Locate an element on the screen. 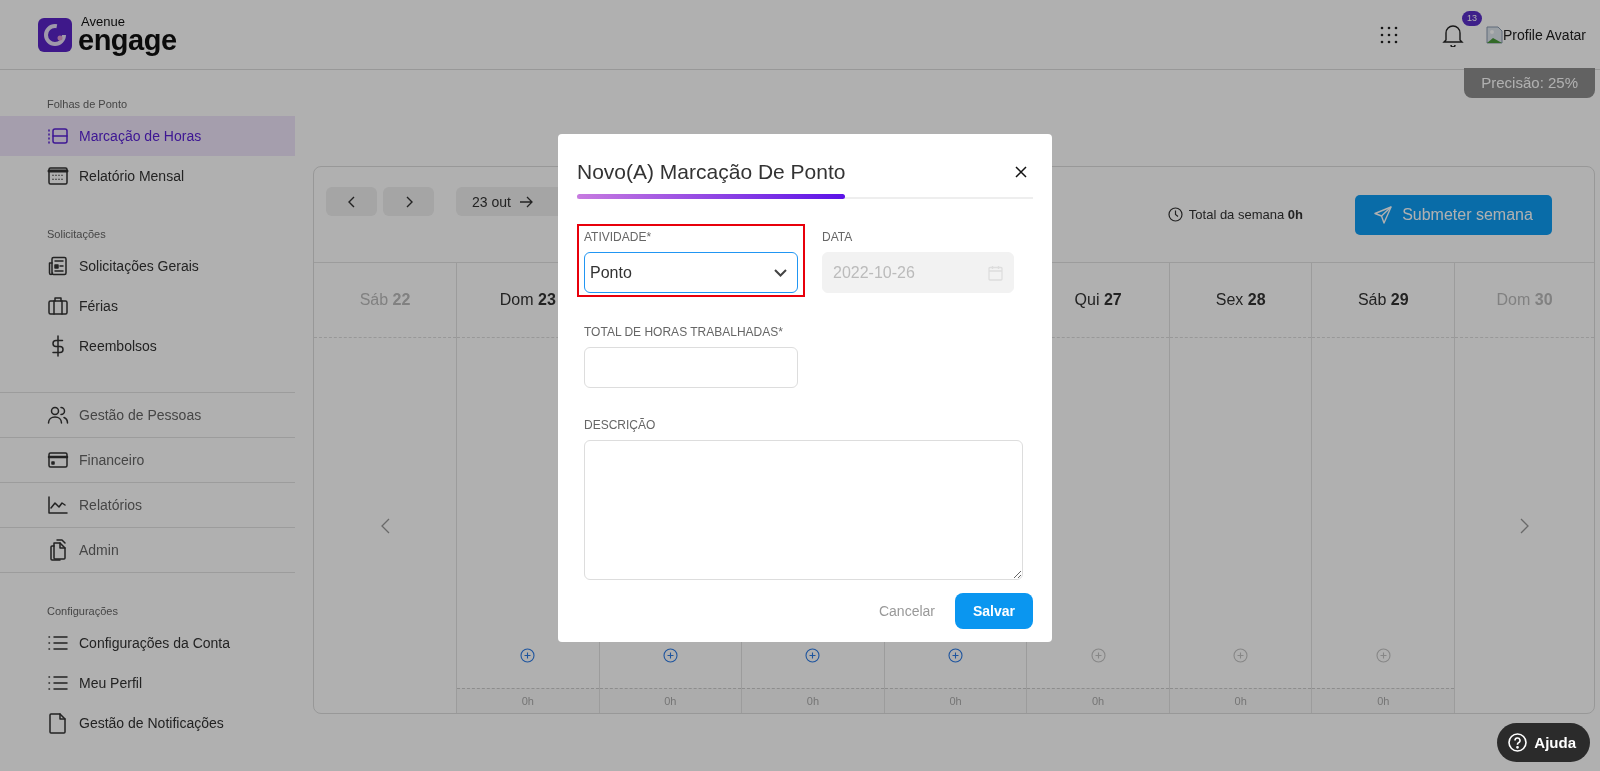 This screenshot has width=1600, height=771. clock-icon is located at coordinates (1175, 214).